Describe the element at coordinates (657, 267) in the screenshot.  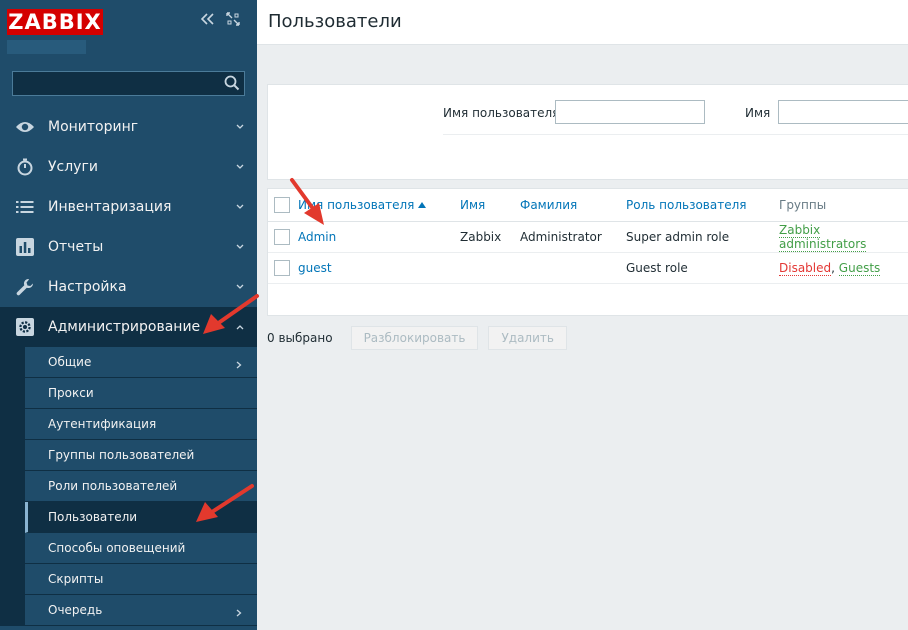
I see `role-cell: Guest role` at that location.